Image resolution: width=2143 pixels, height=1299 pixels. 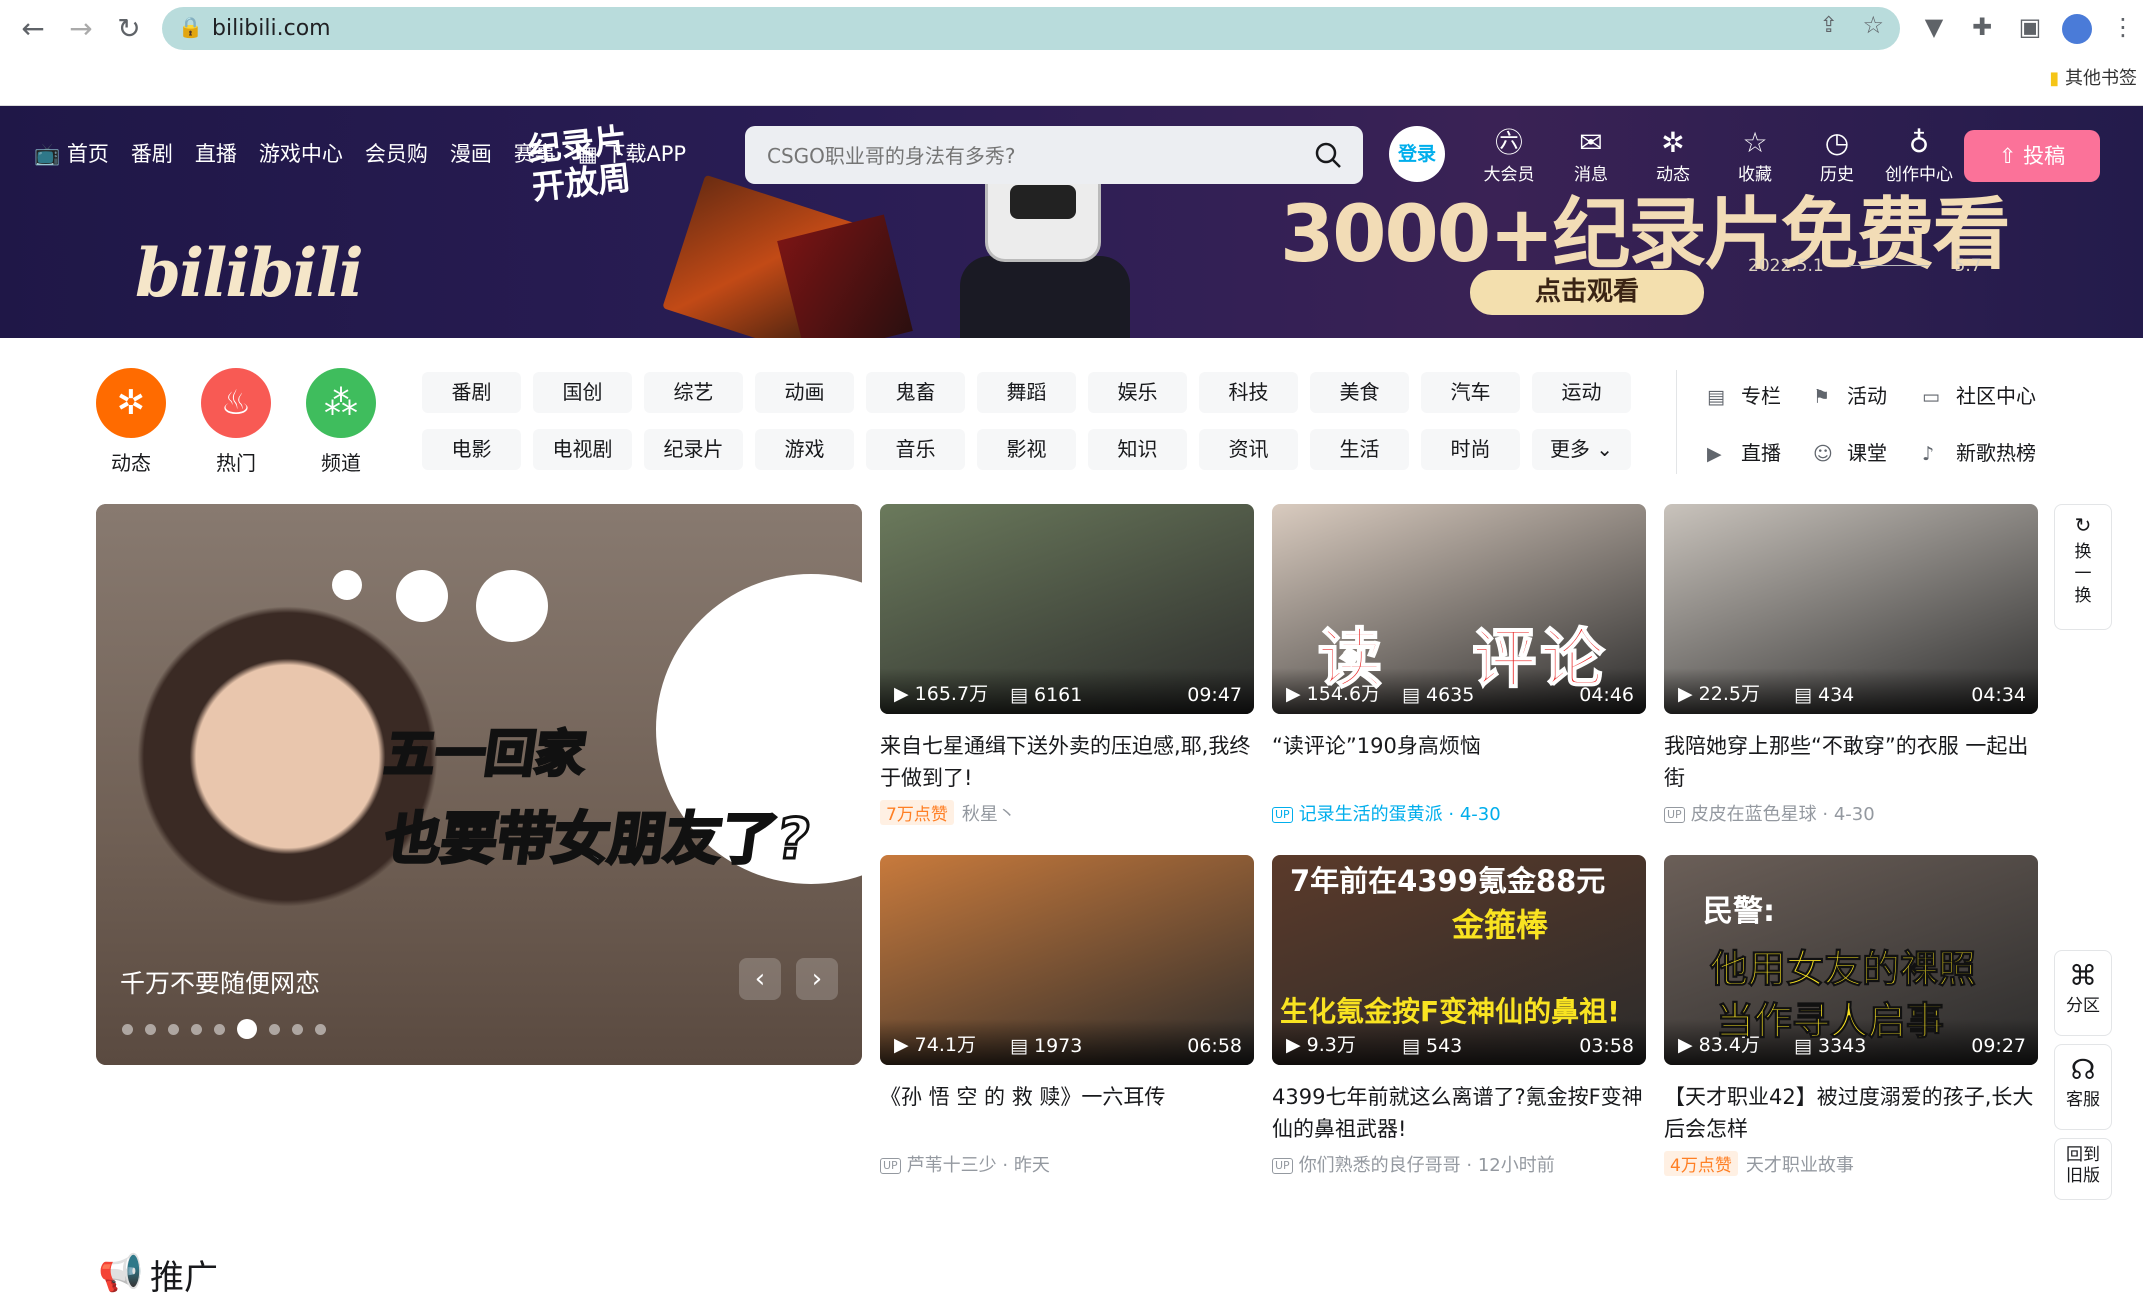 I want to click on nav-download-app: ▦ 下载APP, so click(x=632, y=153).